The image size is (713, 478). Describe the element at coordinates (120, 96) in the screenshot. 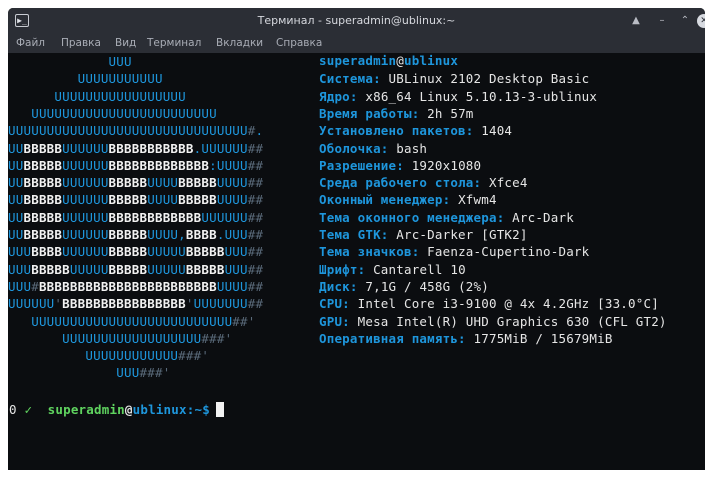

I see `ascii-logo-line: UUUUUUUUUUUUUUUUU` at that location.